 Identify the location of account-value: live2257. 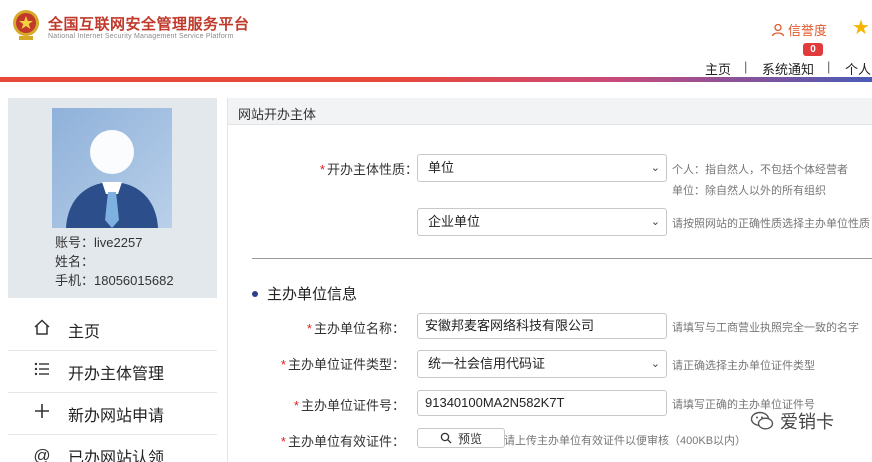
(118, 242).